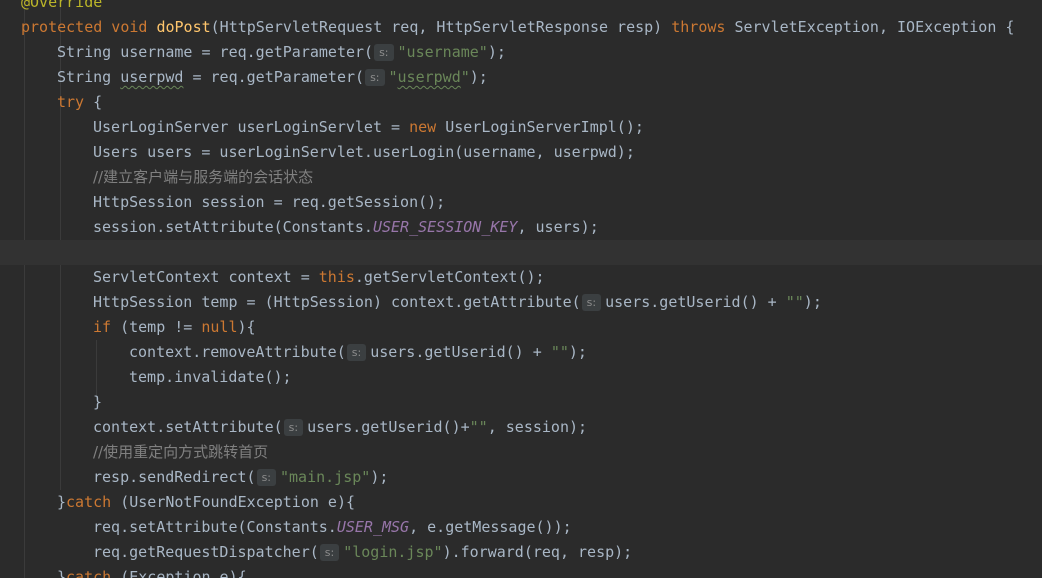 This screenshot has height=578, width=1042. I want to click on code-line: HttpSession session = req.getSession();, so click(521, 202).